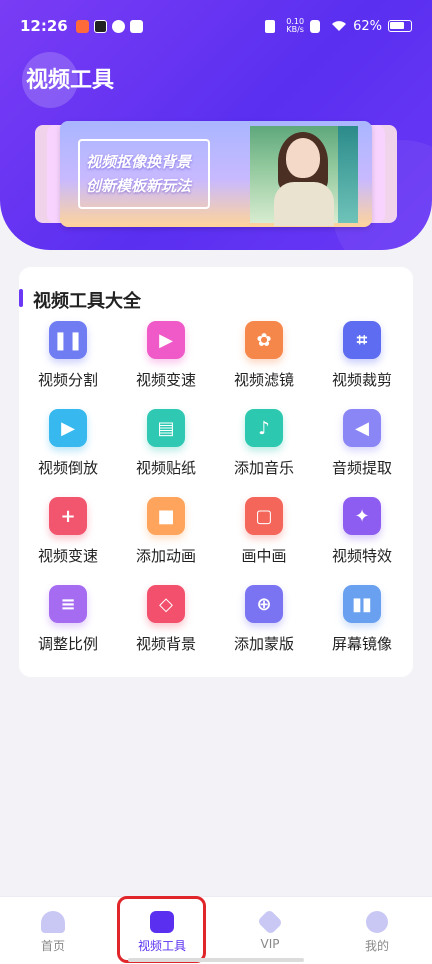  What do you see at coordinates (216, 26) in the screenshot?
I see `status-bar: 12:26 0.10 KB/s 62%` at bounding box center [216, 26].